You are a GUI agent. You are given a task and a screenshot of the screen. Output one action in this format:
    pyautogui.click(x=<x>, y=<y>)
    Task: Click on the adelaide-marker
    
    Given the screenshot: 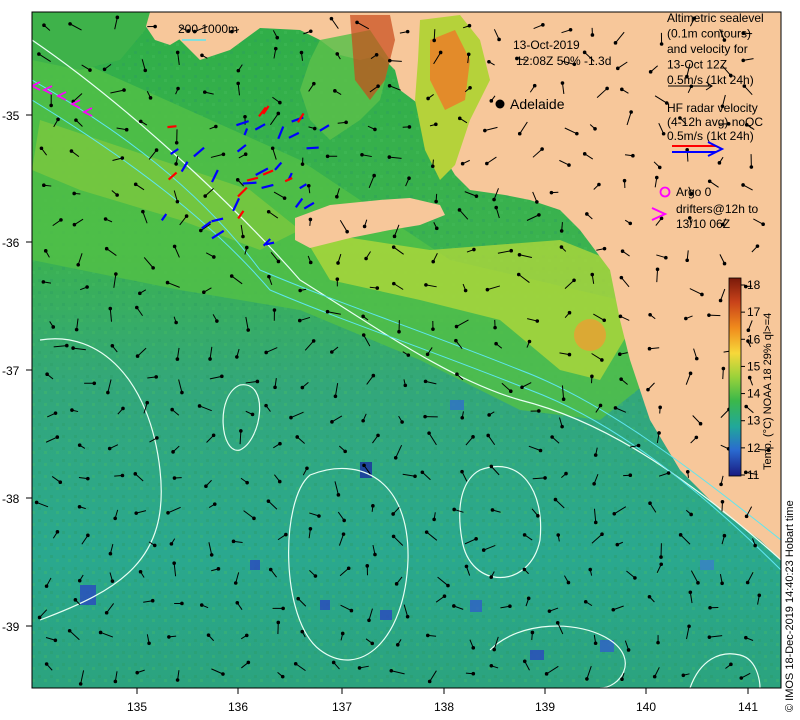 What is the action you would take?
    pyautogui.click(x=500, y=104)
    